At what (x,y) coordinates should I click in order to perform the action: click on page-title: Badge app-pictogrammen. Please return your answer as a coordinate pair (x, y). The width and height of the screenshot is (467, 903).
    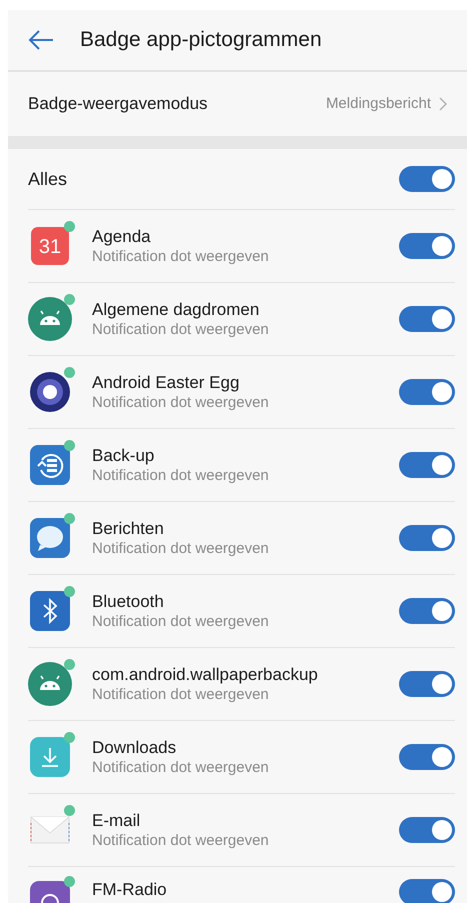
    Looking at the image, I should click on (201, 40).